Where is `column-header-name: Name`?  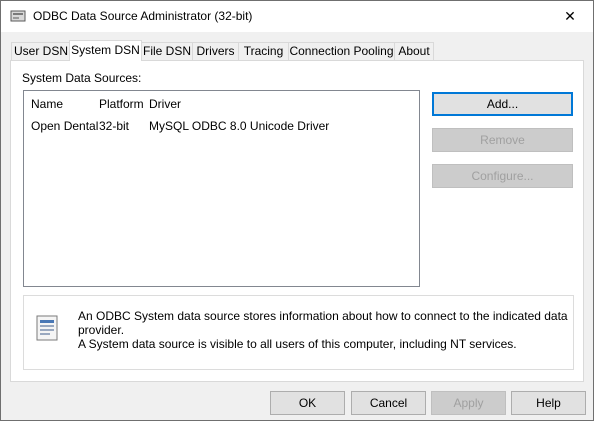
column-header-name: Name is located at coordinates (47, 104).